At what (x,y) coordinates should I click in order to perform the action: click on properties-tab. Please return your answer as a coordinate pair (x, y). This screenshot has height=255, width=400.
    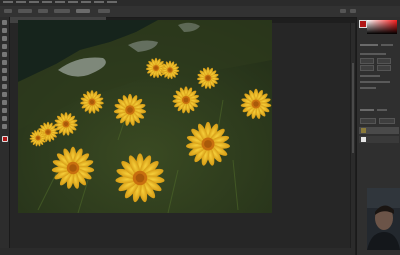
    Looking at the image, I should click on (369, 45).